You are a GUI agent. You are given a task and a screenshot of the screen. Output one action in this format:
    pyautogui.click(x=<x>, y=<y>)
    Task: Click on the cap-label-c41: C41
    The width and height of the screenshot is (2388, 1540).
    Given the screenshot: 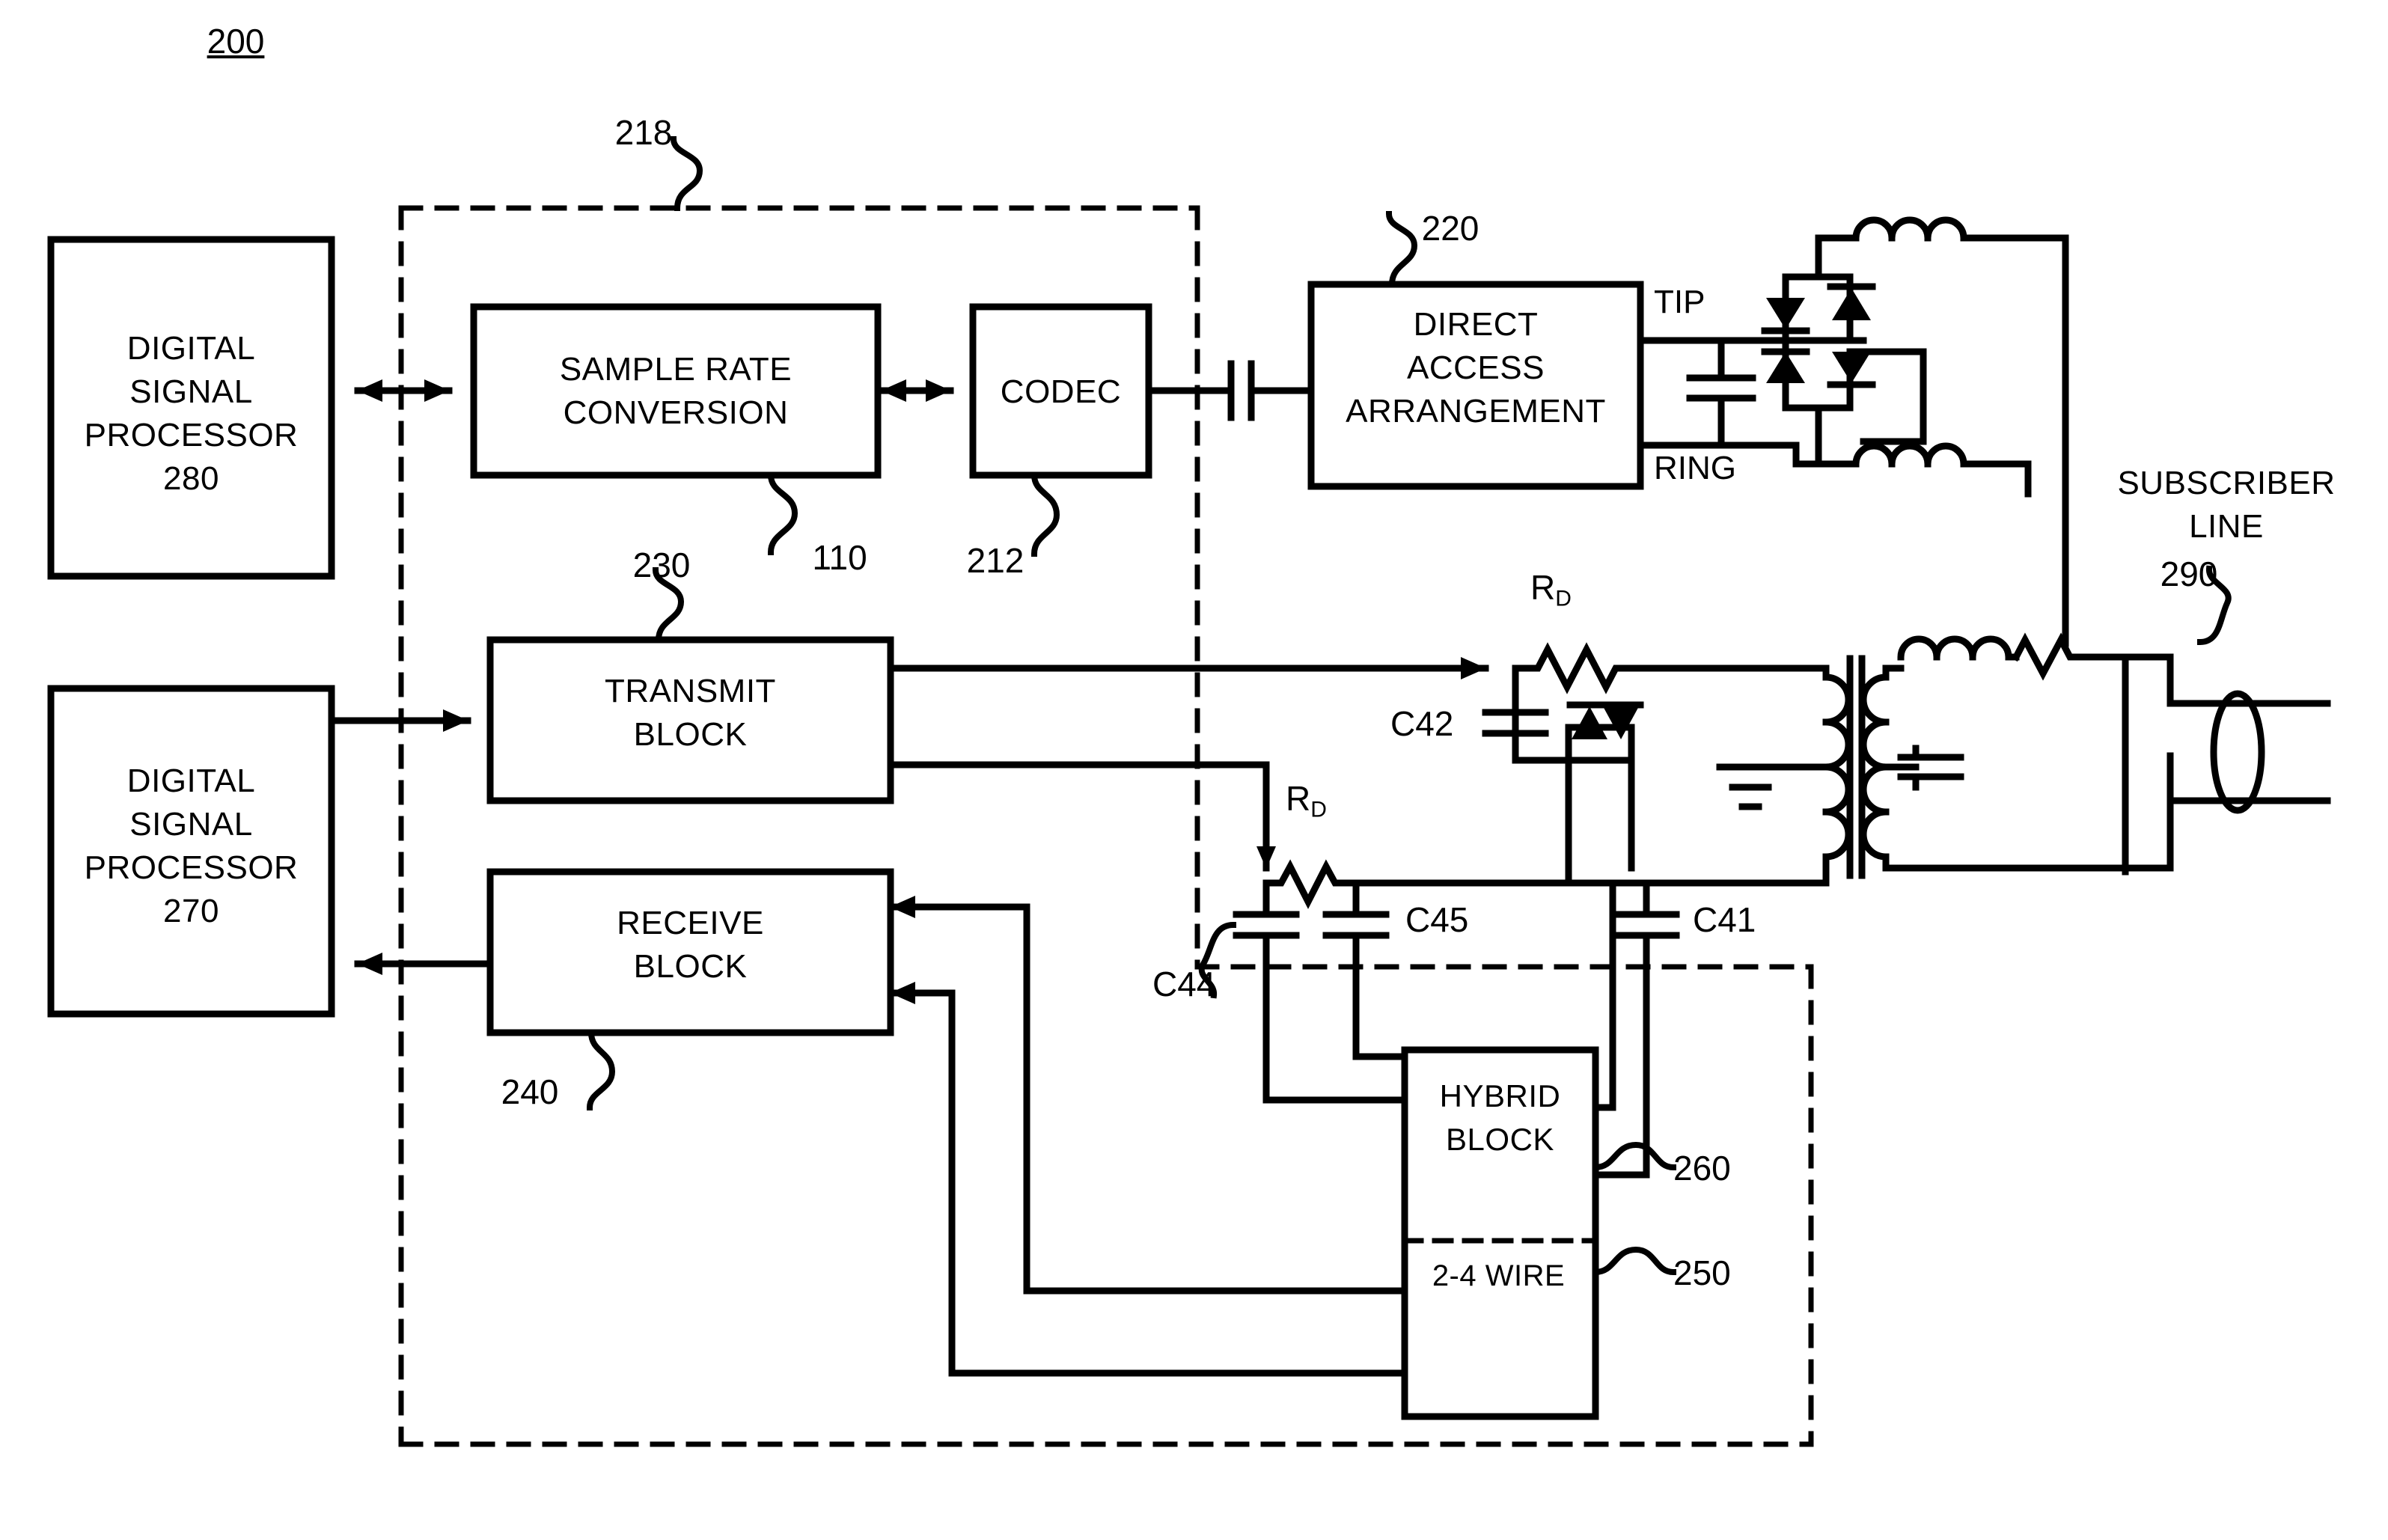 What is the action you would take?
    pyautogui.click(x=1724, y=919)
    